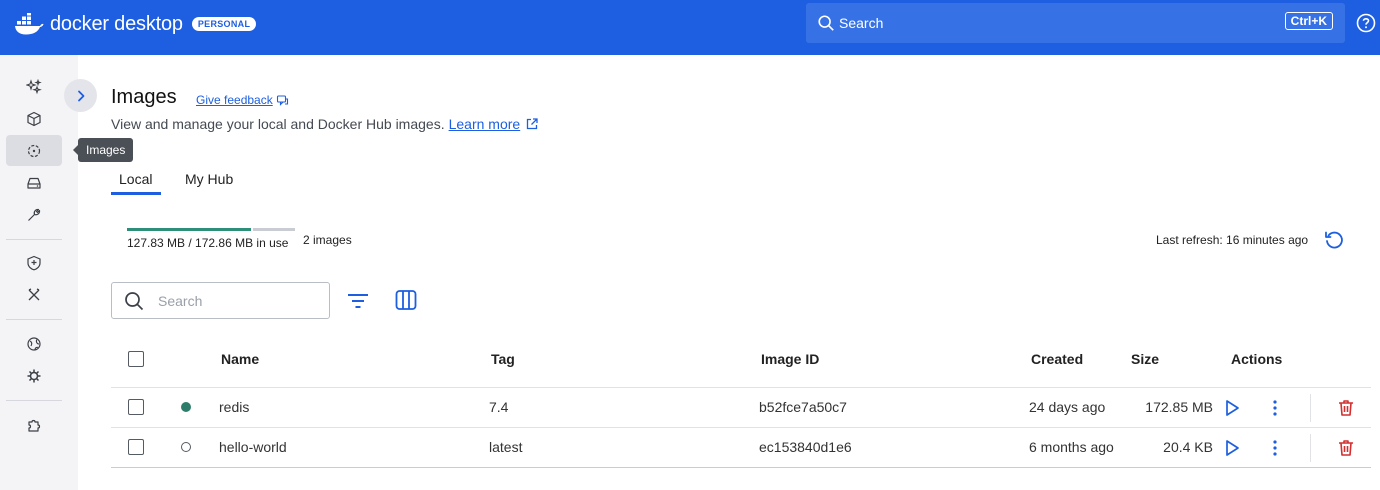  What do you see at coordinates (1057, 359) in the screenshot?
I see `column-header-created: Created` at bounding box center [1057, 359].